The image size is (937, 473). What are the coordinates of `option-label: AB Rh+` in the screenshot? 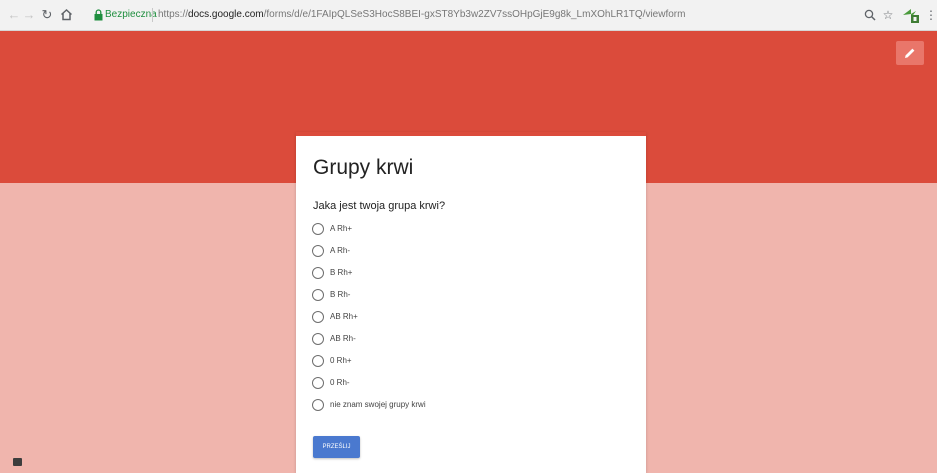 It's located at (344, 316).